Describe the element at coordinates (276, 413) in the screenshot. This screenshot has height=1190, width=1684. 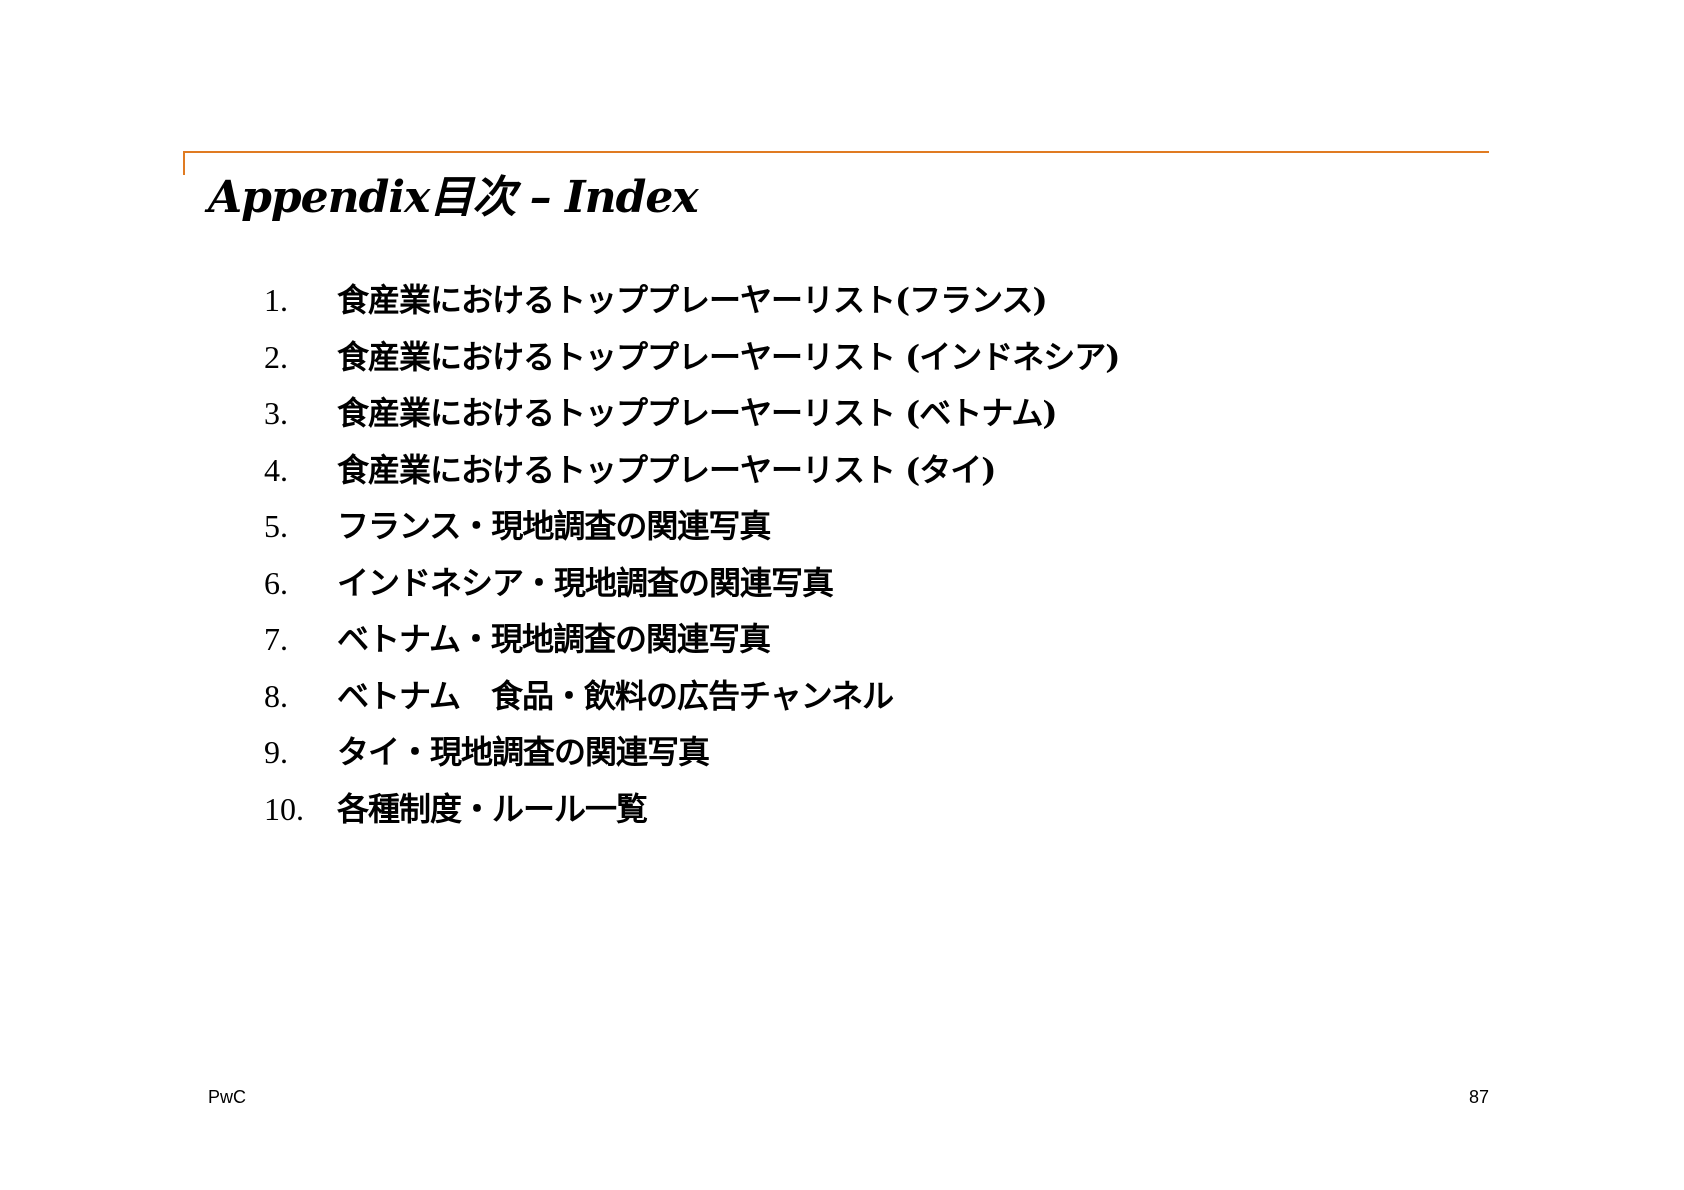
I see `index-item-number: 3.` at that location.